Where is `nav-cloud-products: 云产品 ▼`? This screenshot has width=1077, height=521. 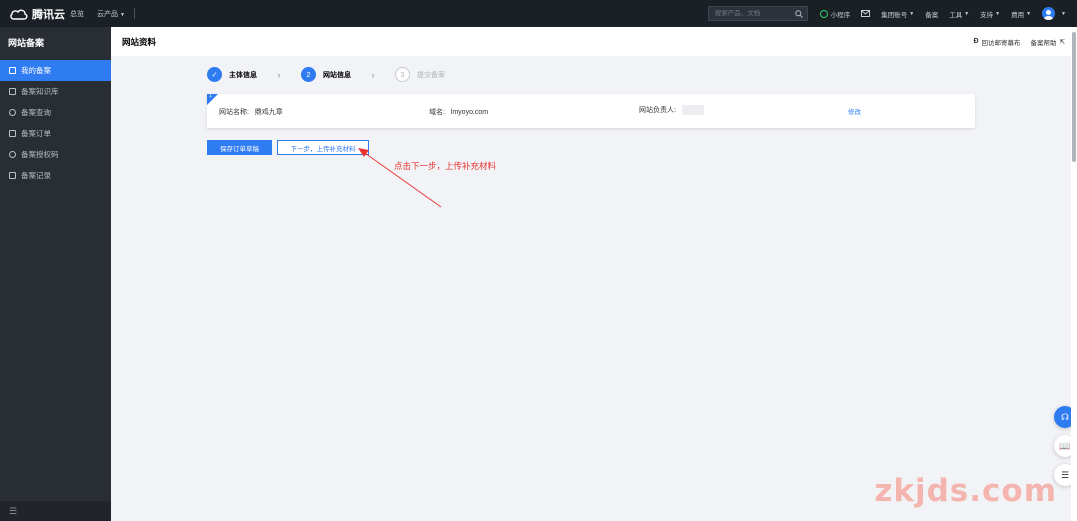
nav-cloud-products: 云产品 ▼ is located at coordinates (111, 14).